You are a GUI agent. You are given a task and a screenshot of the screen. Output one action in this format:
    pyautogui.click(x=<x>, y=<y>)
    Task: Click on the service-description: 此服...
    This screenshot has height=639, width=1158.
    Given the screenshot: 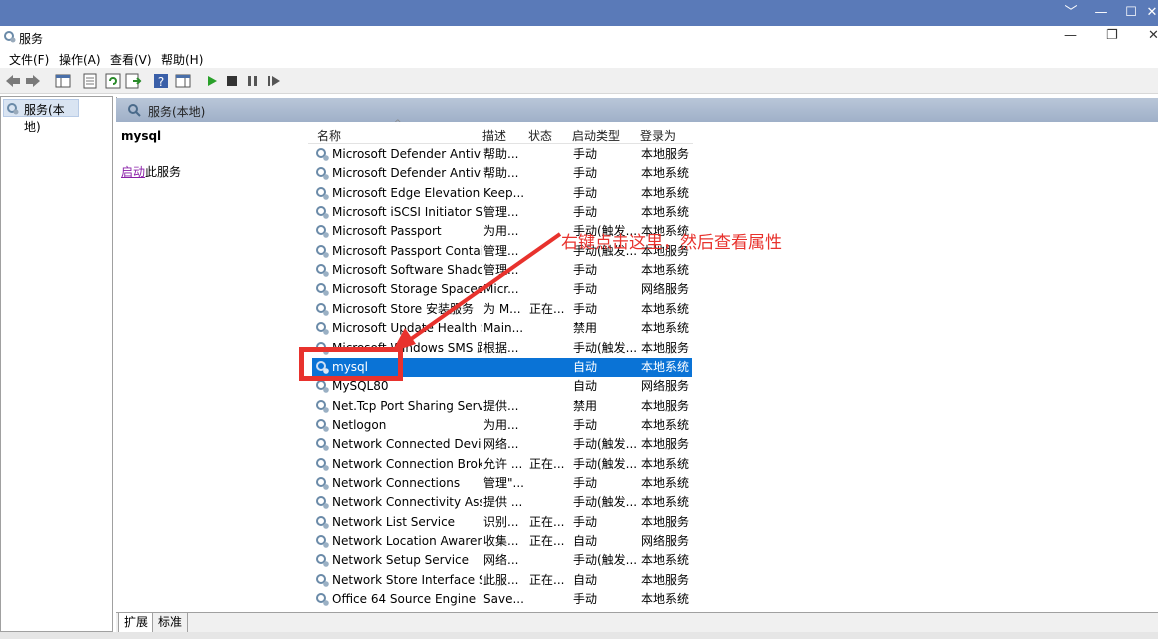 What is the action you would take?
    pyautogui.click(x=501, y=579)
    